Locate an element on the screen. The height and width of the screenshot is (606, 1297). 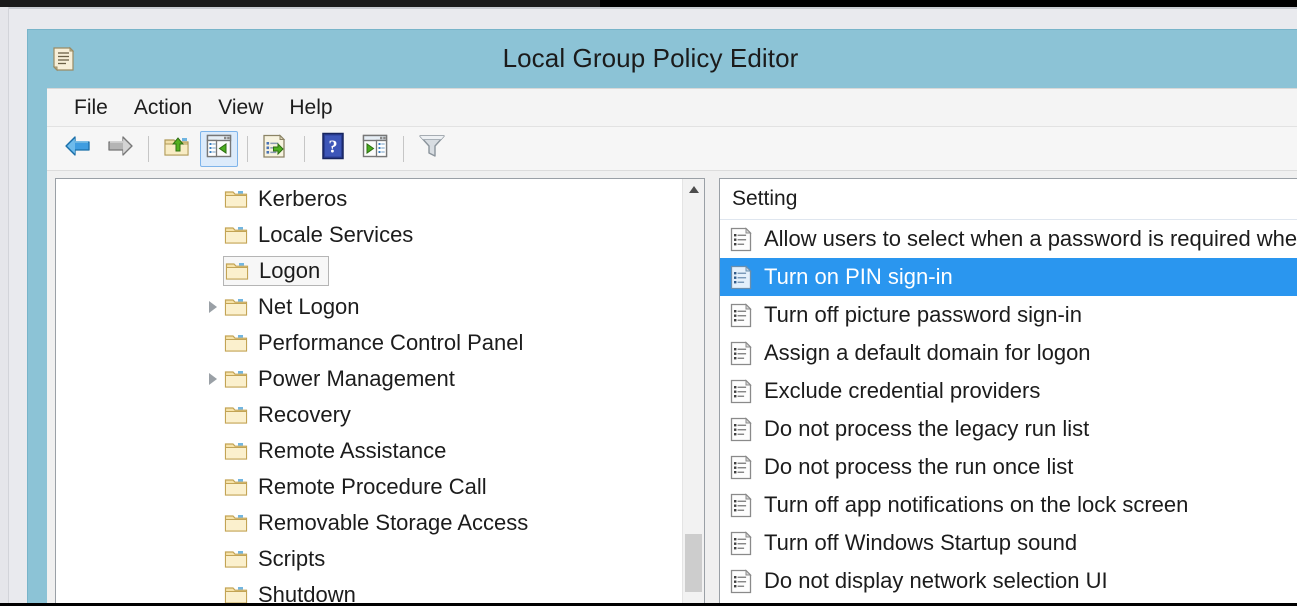
list-row: Assign a default domain for logon is located at coordinates (1008, 353).